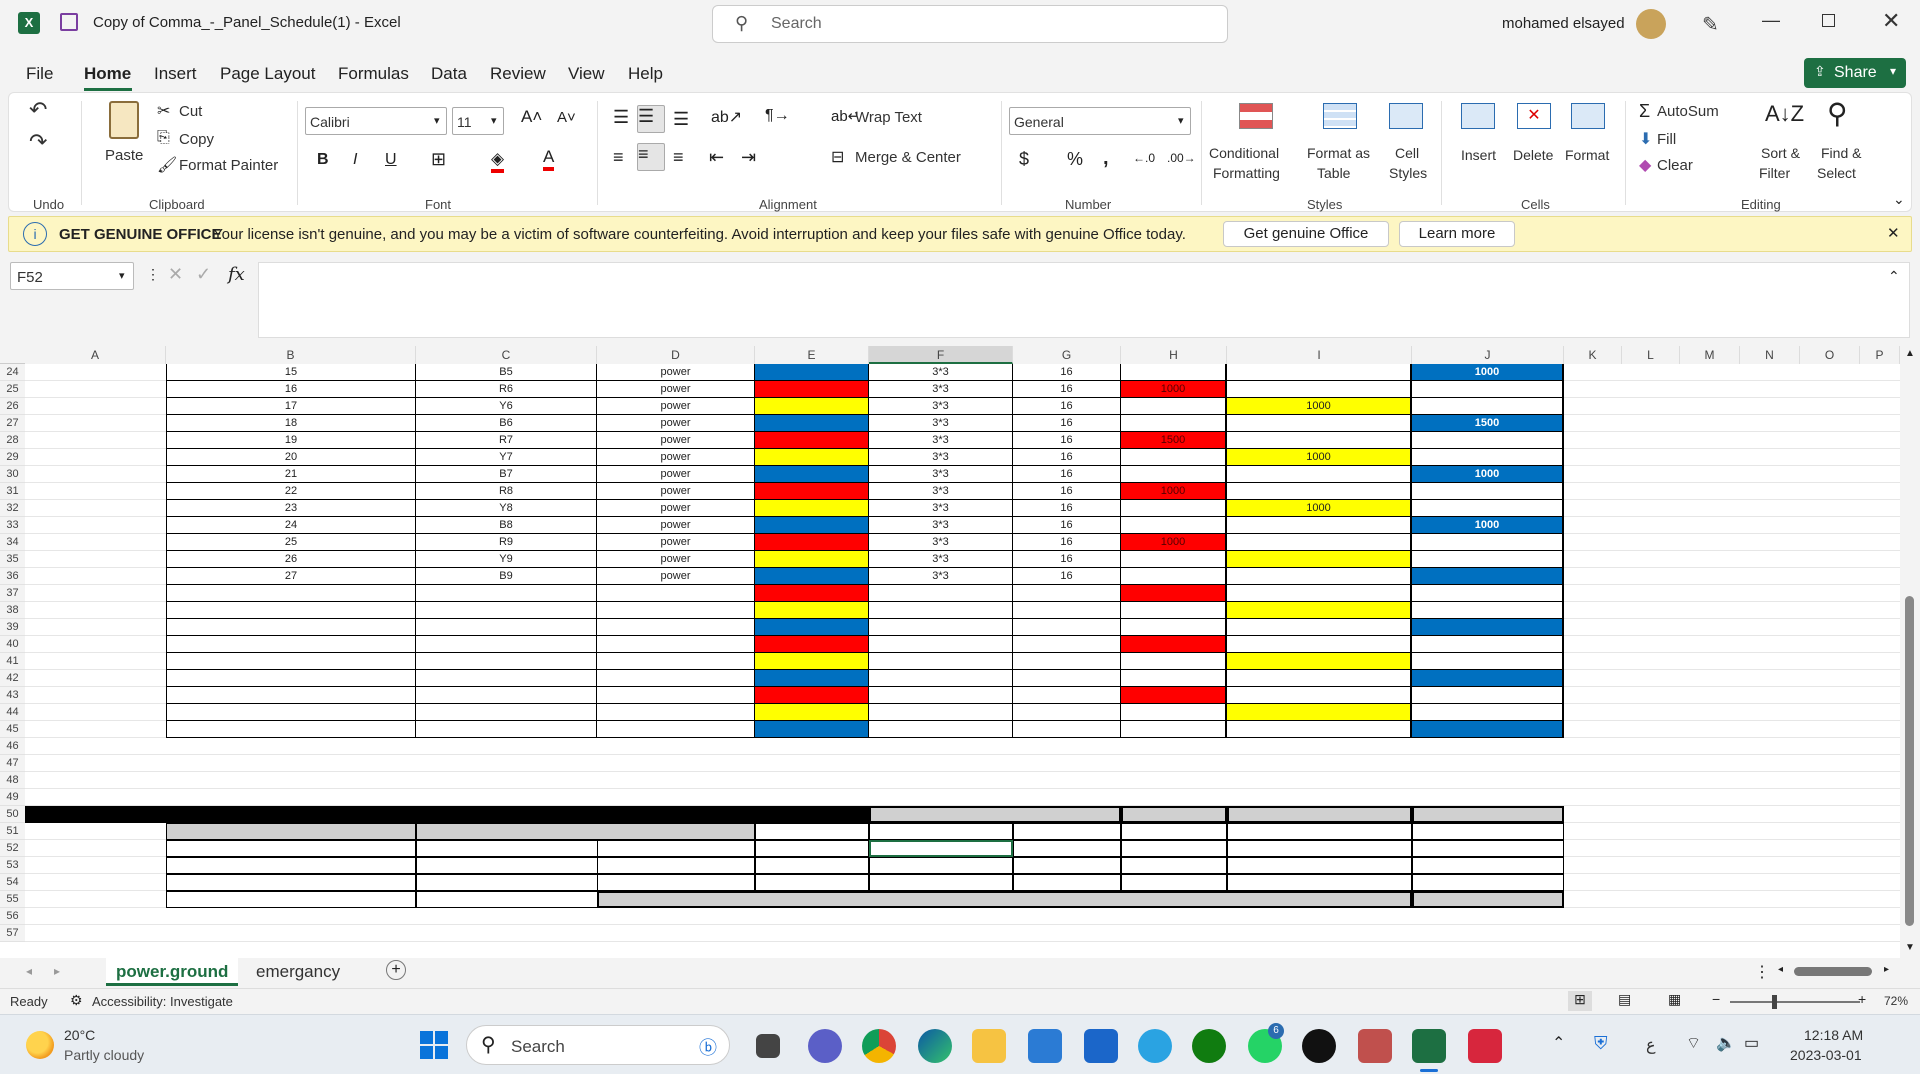  What do you see at coordinates (1045, 1046) in the screenshot?
I see `mail-icon` at bounding box center [1045, 1046].